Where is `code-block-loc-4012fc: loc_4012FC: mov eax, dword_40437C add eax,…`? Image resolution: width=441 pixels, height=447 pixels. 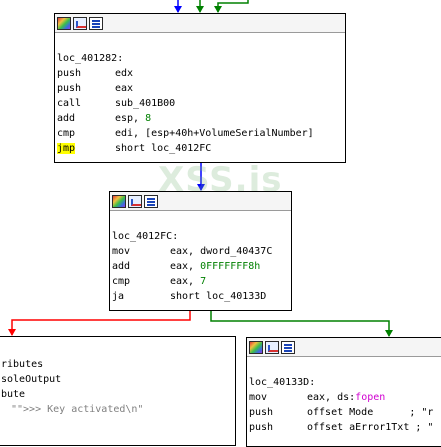 code-block-loc-4012fc: loc_4012FC: mov eax, dword_40437C add eax,… is located at coordinates (200, 251).